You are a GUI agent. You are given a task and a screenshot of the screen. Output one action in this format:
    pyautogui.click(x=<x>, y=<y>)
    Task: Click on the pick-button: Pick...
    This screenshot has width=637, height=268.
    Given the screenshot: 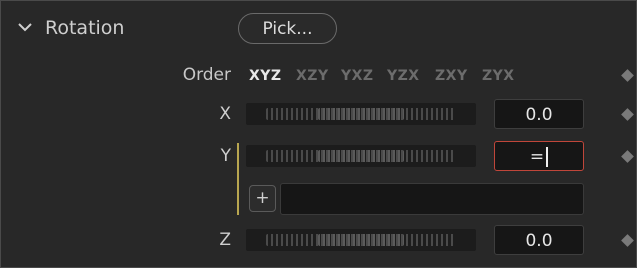 What is the action you would take?
    pyautogui.click(x=287, y=28)
    